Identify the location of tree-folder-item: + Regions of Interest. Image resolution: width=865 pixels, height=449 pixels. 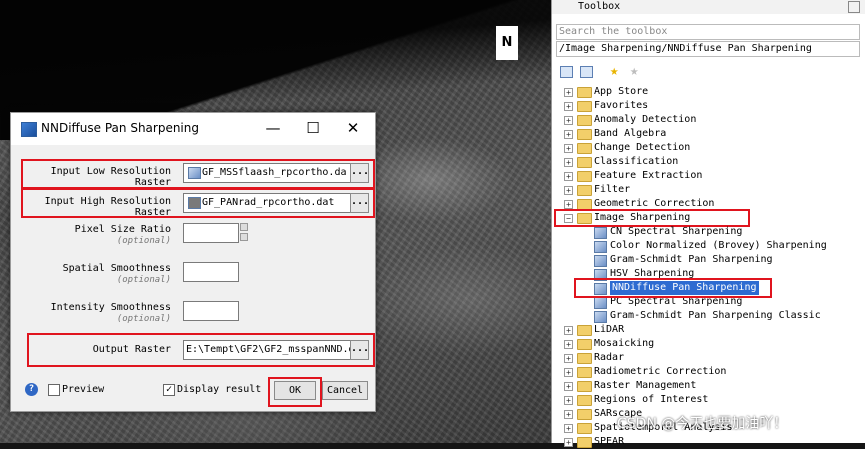
(707, 400).